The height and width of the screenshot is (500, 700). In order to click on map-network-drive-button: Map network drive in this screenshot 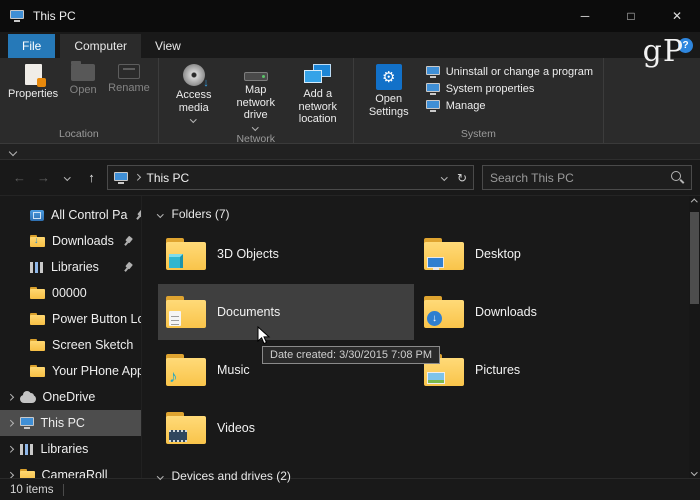, I will do `click(256, 95)`.